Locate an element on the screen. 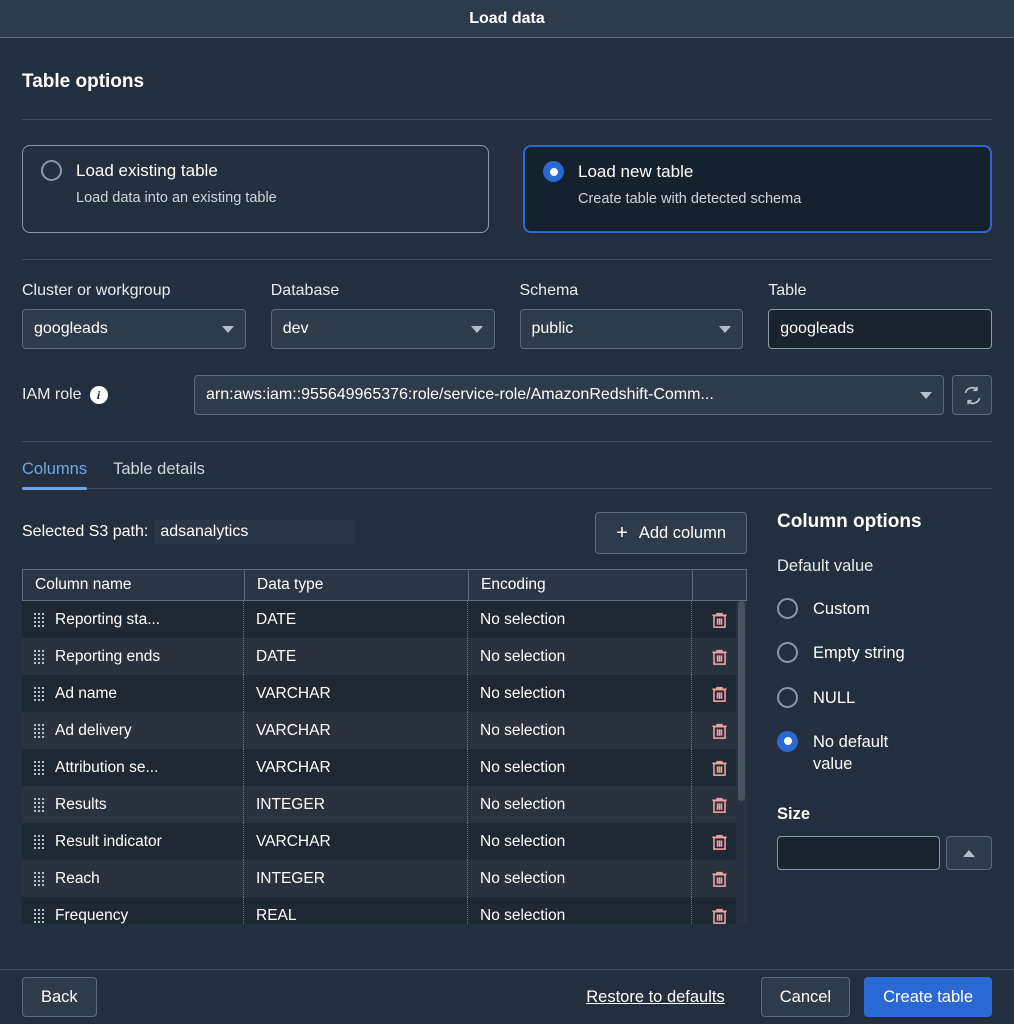  radio-null is located at coordinates (787, 697).